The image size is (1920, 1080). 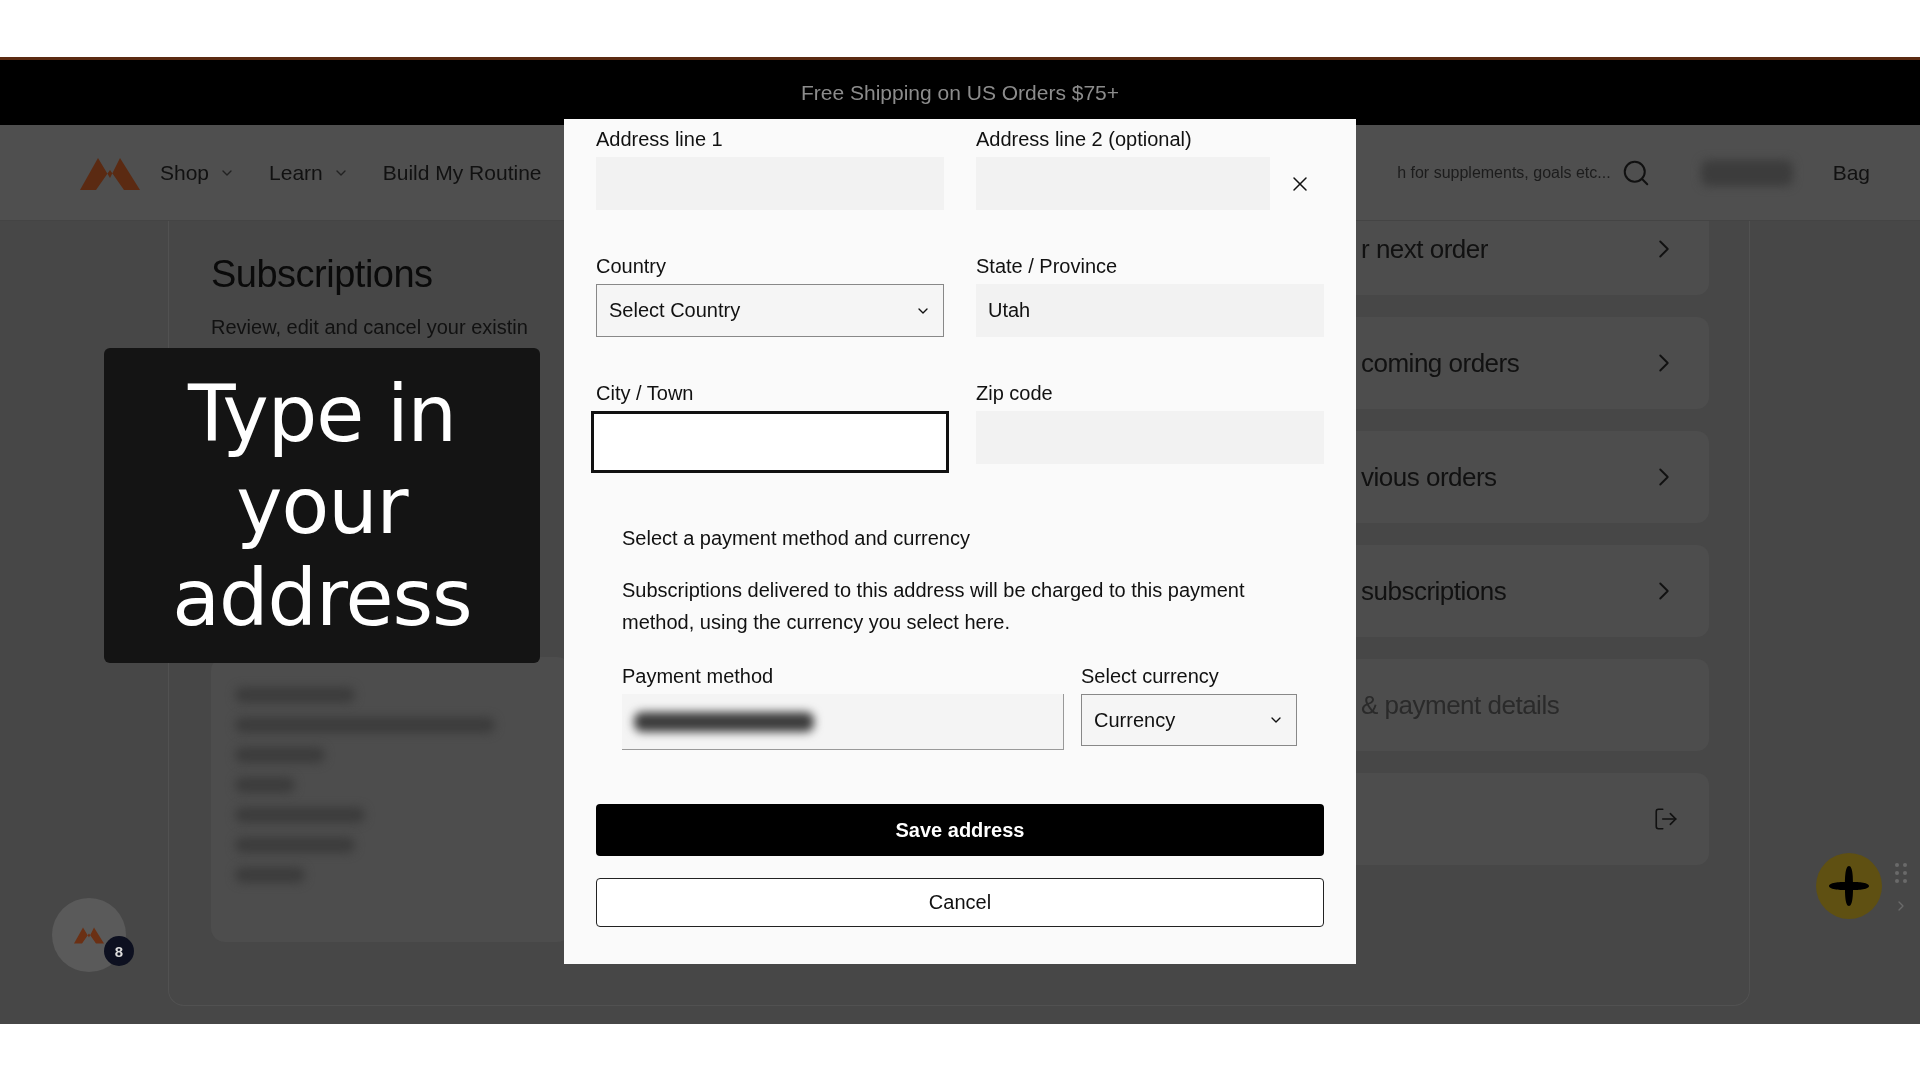 I want to click on country-select: Select Country, so click(x=770, y=310).